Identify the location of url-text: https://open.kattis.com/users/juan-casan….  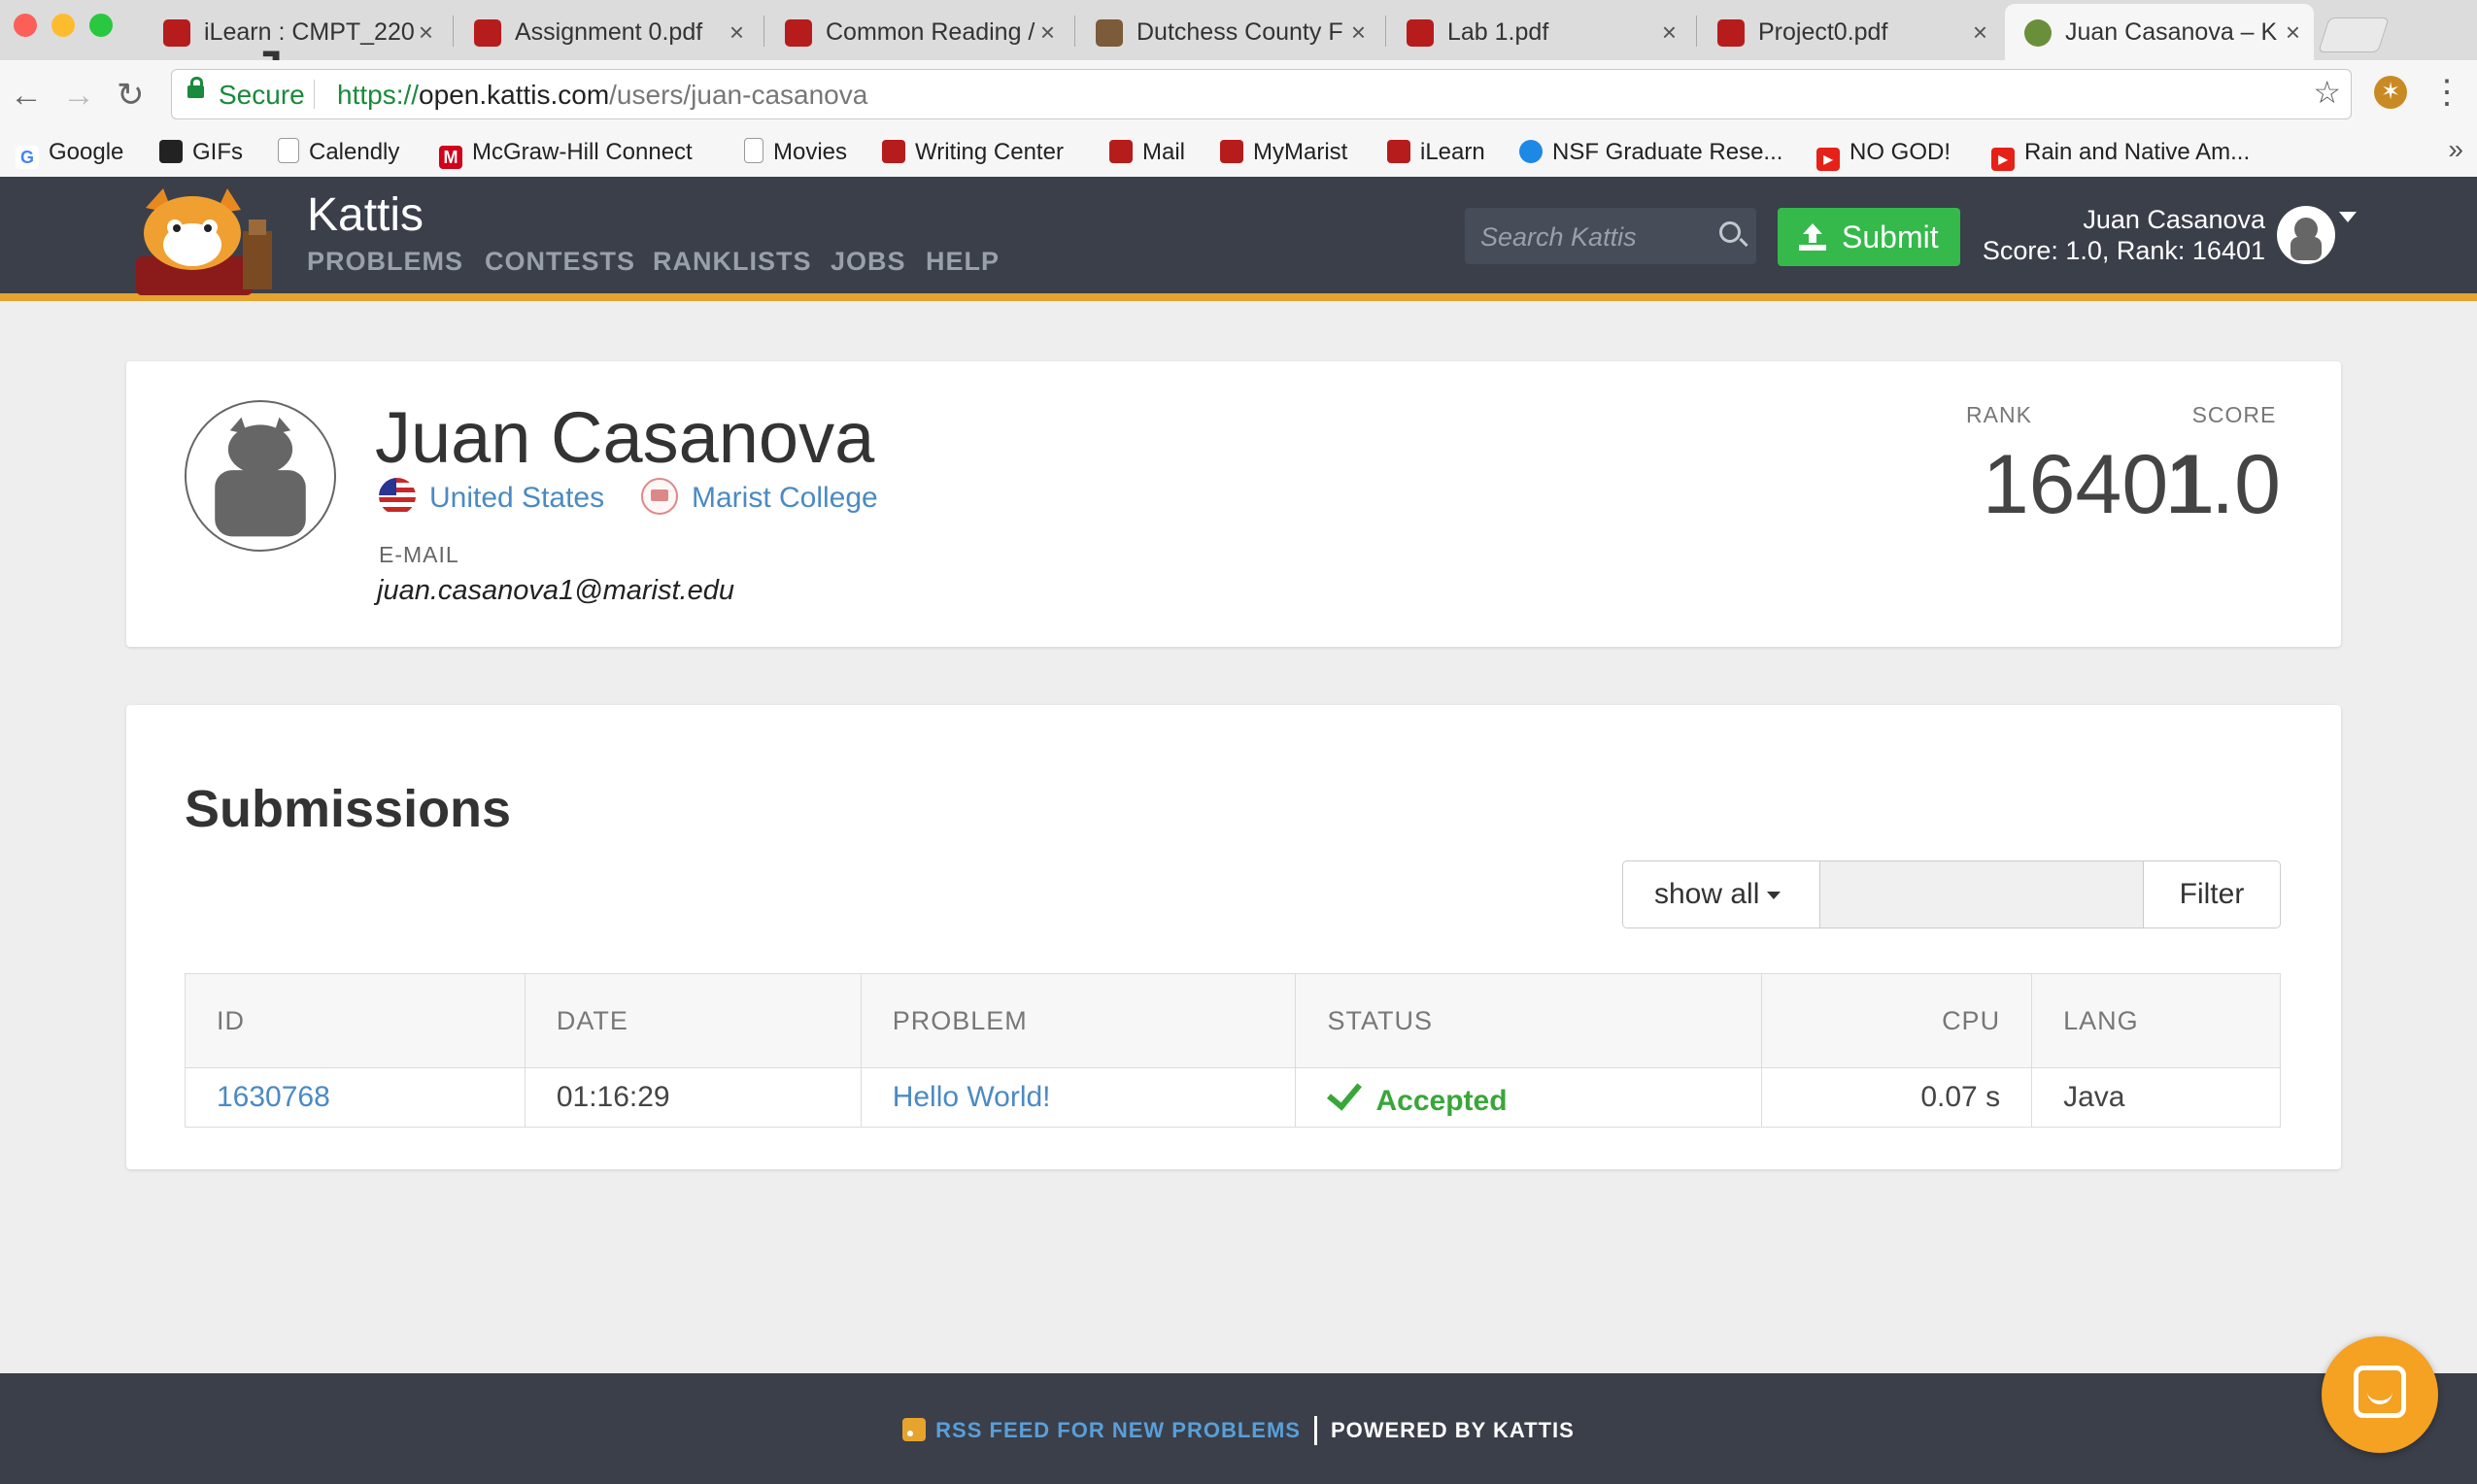
(602, 96).